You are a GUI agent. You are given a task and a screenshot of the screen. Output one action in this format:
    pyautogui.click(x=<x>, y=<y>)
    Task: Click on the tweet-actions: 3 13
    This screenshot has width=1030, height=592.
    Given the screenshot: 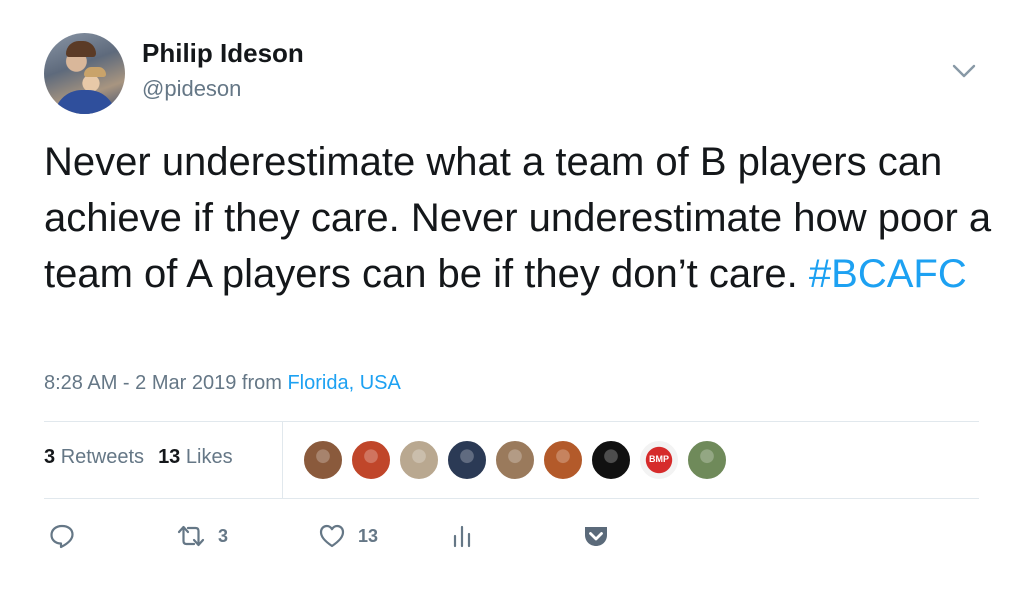 What is the action you would take?
    pyautogui.click(x=515, y=538)
    